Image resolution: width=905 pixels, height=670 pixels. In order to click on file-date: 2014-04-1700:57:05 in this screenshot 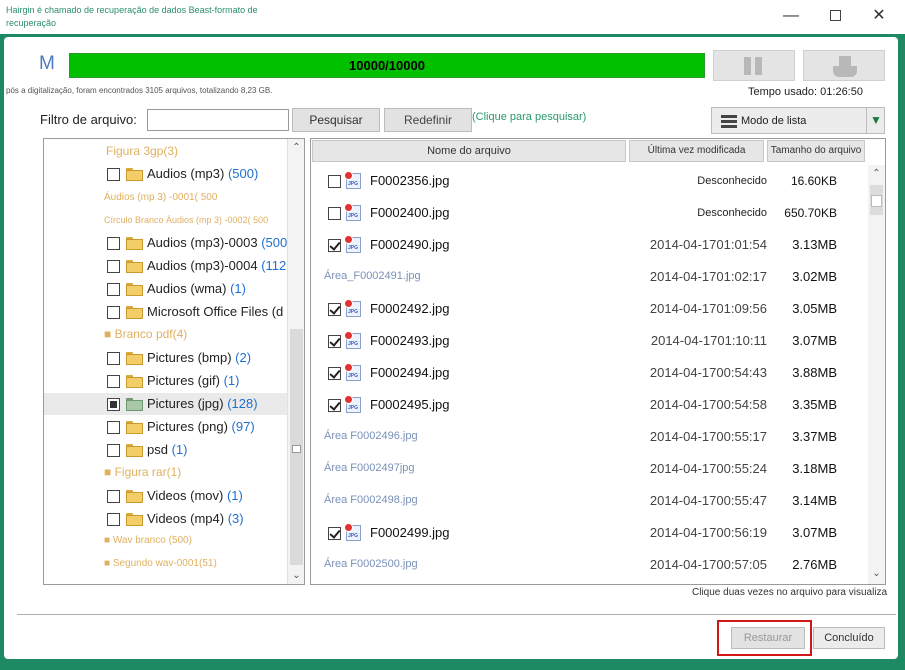, I will do `click(708, 564)`.